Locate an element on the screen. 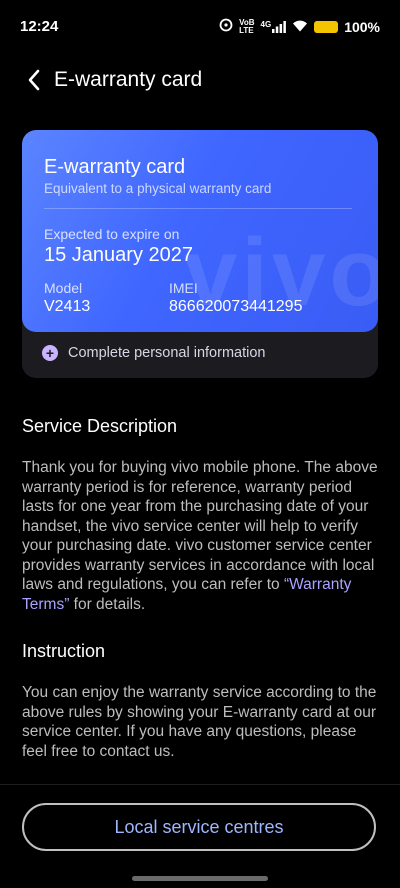 The image size is (400, 888). expire-label: Expected to expire on is located at coordinates (112, 234).